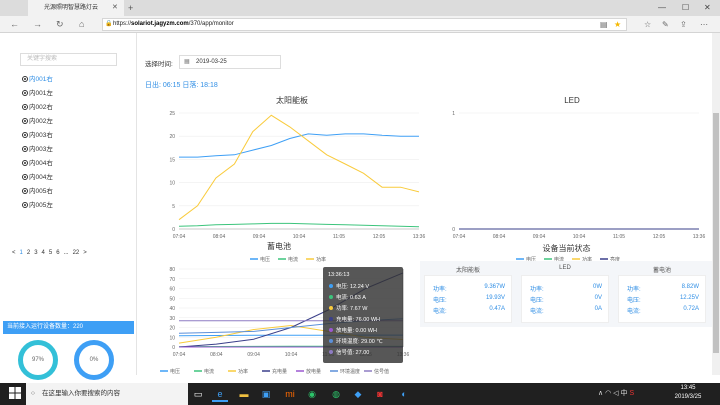 The height and width of the screenshot is (405, 720). Describe the element at coordinates (37, 191) in the screenshot. I see `device-item: 内005右` at that location.